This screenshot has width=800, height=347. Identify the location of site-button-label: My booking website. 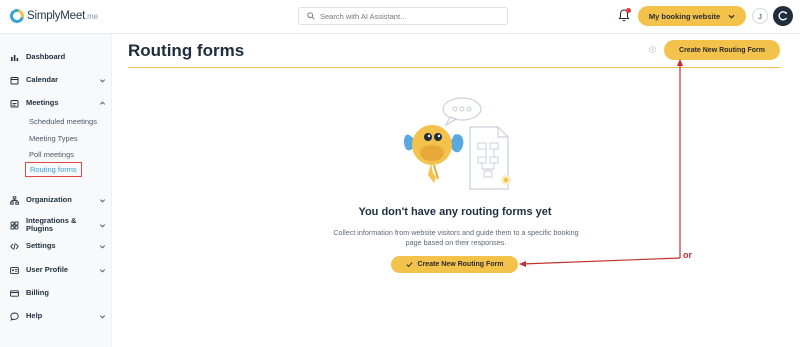
(684, 16).